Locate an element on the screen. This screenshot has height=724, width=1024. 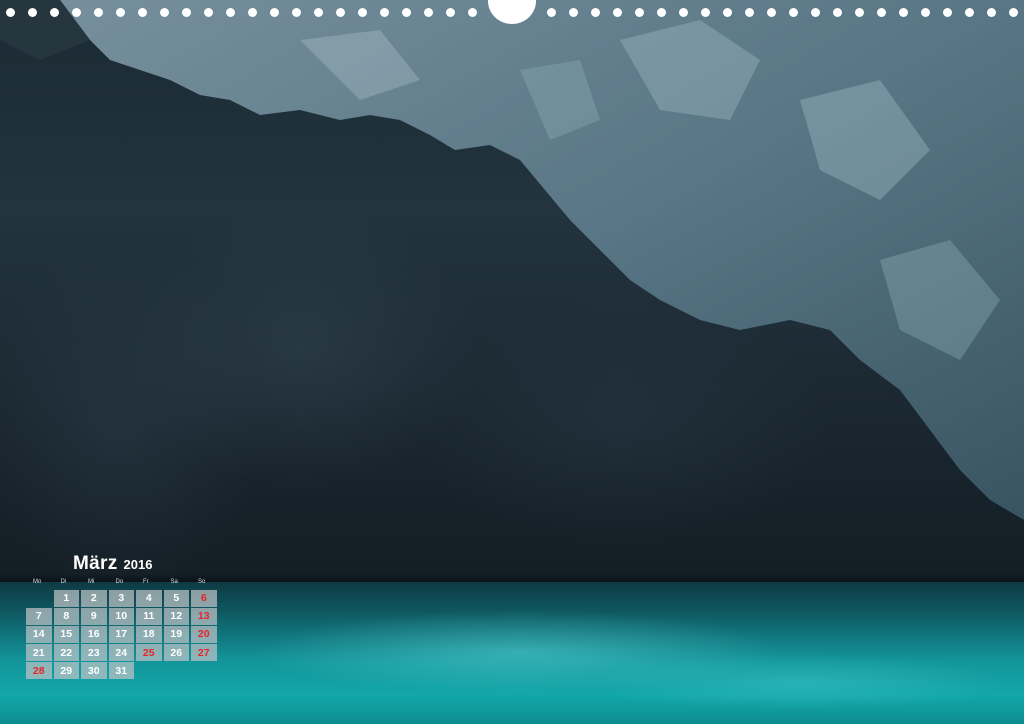
day-cell: 17 is located at coordinates (121, 634).